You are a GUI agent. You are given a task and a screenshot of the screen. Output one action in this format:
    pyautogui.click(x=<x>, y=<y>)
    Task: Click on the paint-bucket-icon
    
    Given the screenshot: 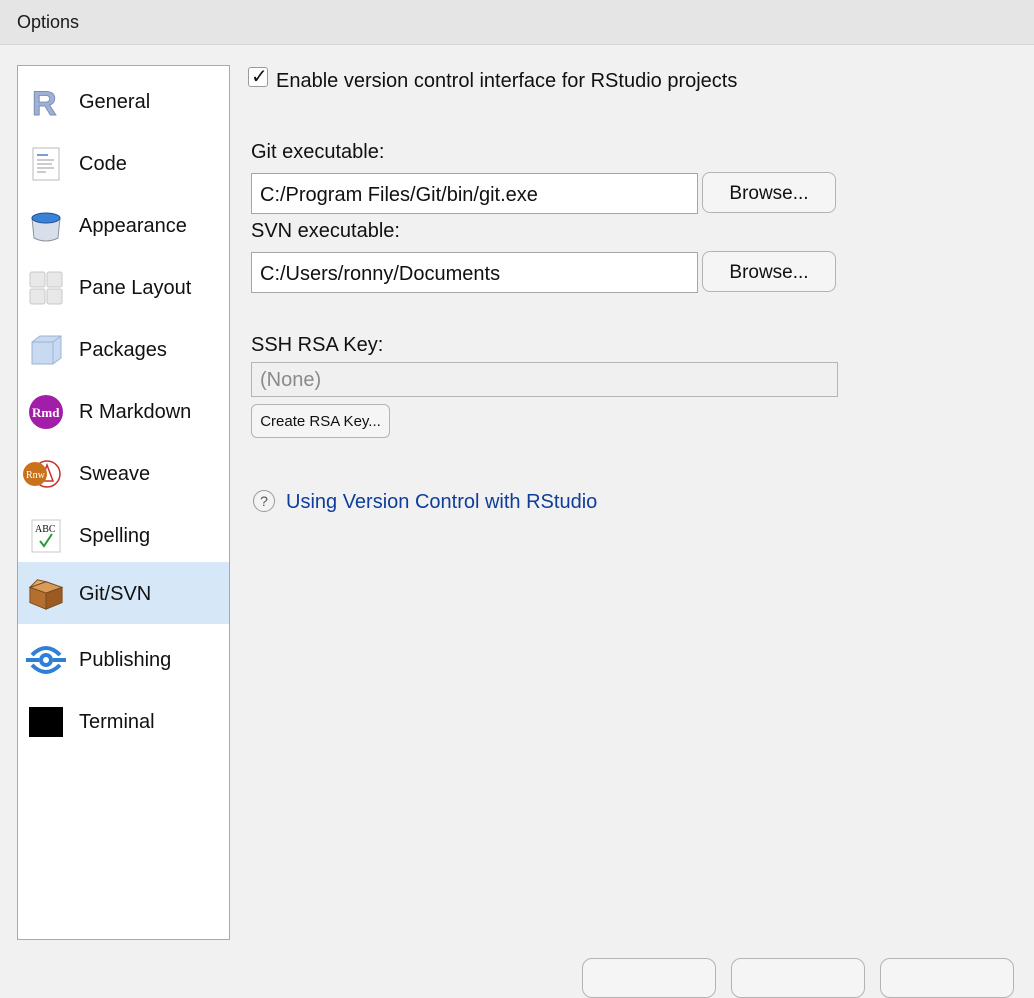 What is the action you would take?
    pyautogui.click(x=46, y=226)
    